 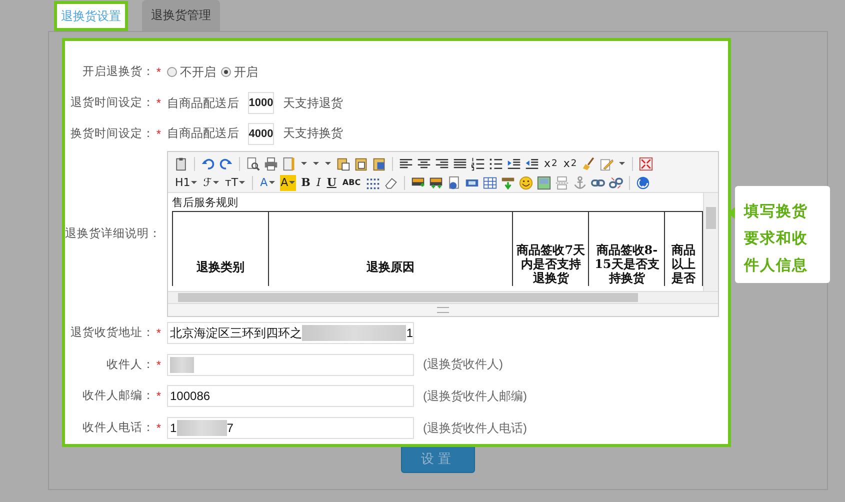 What do you see at coordinates (118, 428) in the screenshot?
I see `field-label: 收件人电话：` at bounding box center [118, 428].